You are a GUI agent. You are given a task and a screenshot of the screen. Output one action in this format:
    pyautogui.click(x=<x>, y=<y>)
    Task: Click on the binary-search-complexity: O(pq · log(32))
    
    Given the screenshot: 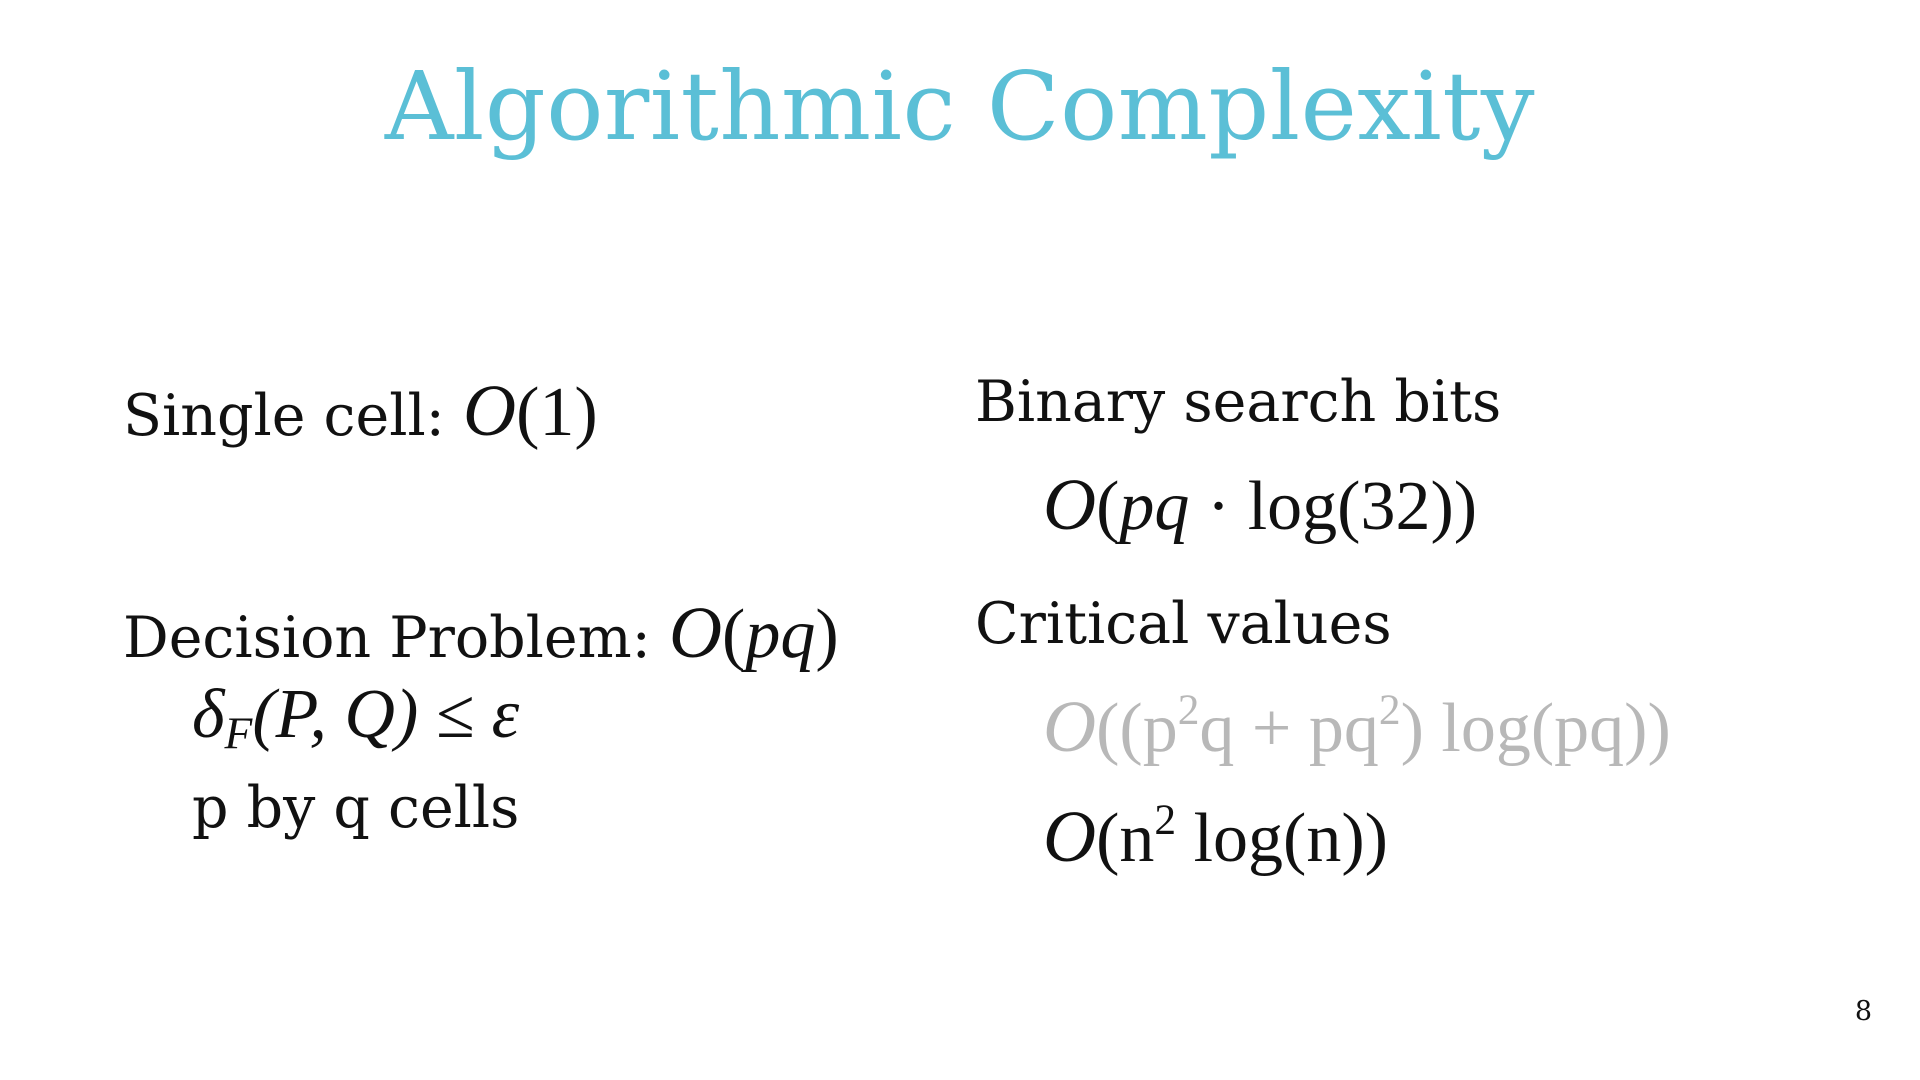 What is the action you would take?
    pyautogui.click(x=1260, y=504)
    